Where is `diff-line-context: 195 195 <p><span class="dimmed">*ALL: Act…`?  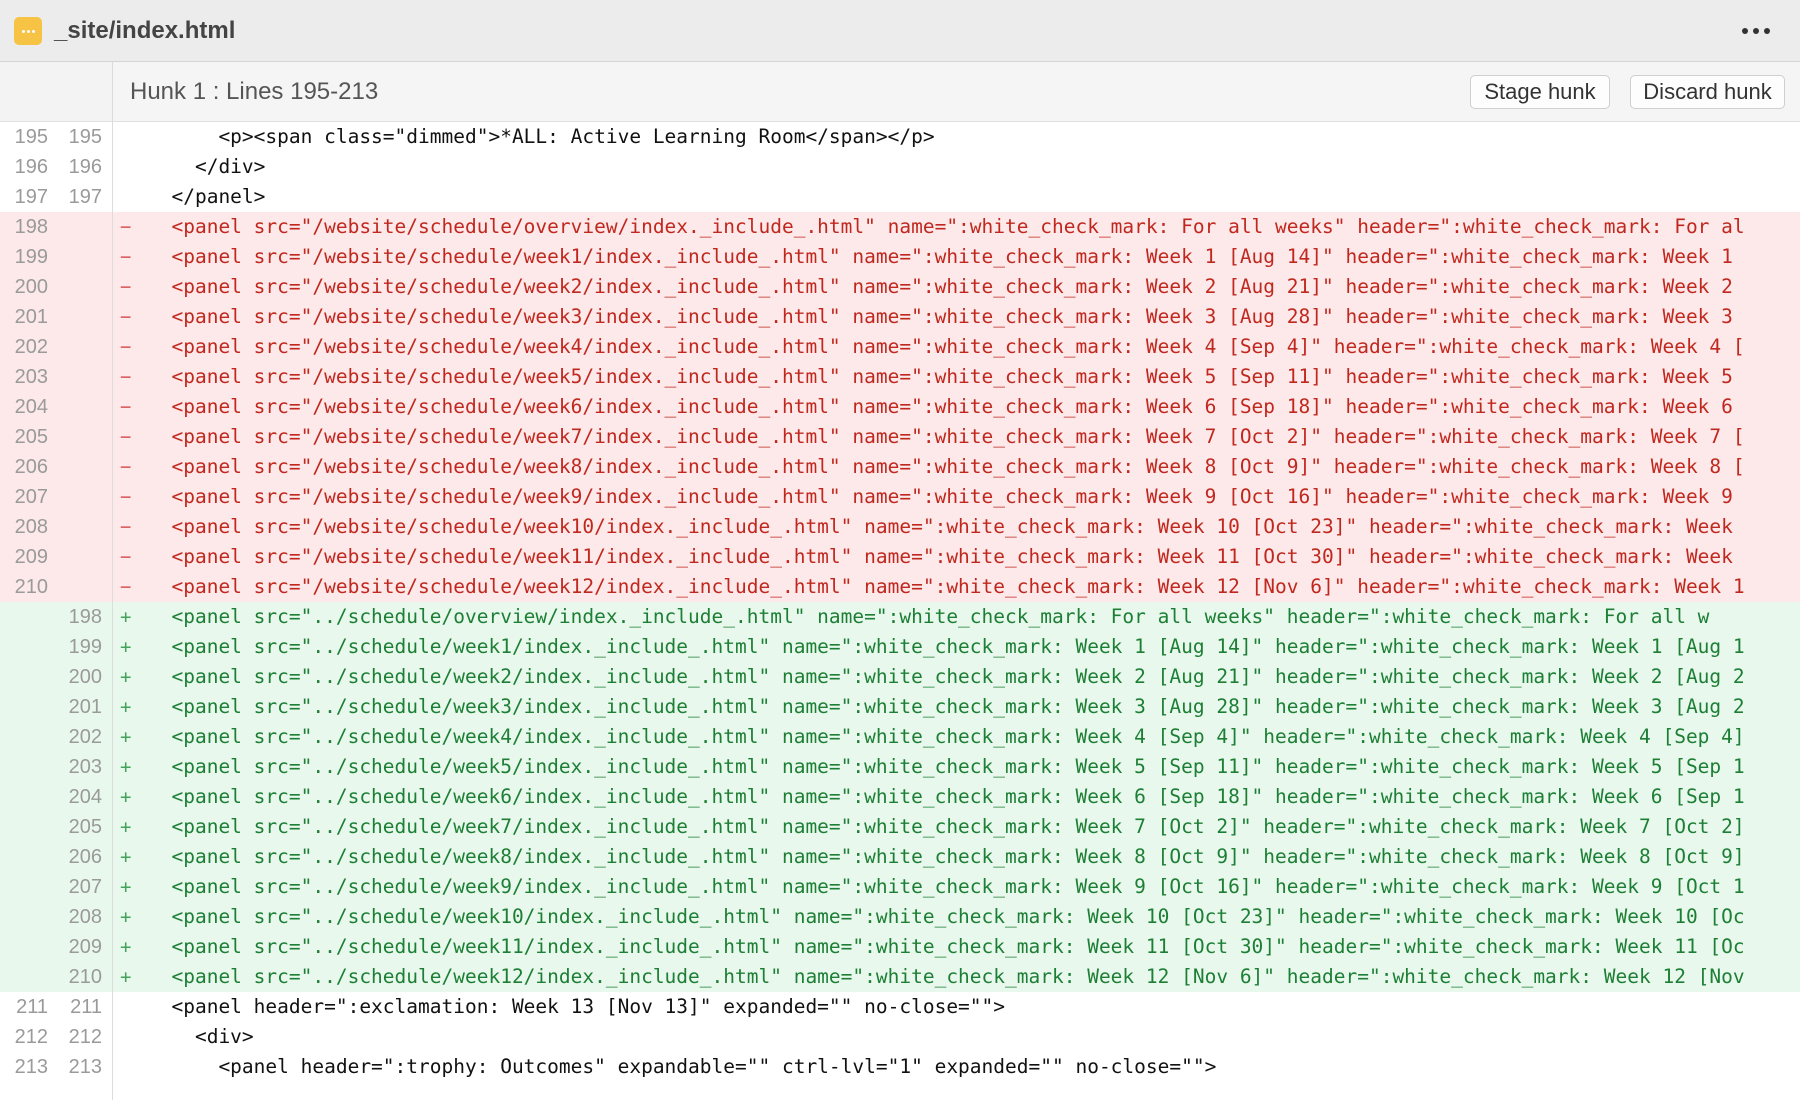 diff-line-context: 195 195 <p><span class="dimmed">*ALL: Act… is located at coordinates (900, 137).